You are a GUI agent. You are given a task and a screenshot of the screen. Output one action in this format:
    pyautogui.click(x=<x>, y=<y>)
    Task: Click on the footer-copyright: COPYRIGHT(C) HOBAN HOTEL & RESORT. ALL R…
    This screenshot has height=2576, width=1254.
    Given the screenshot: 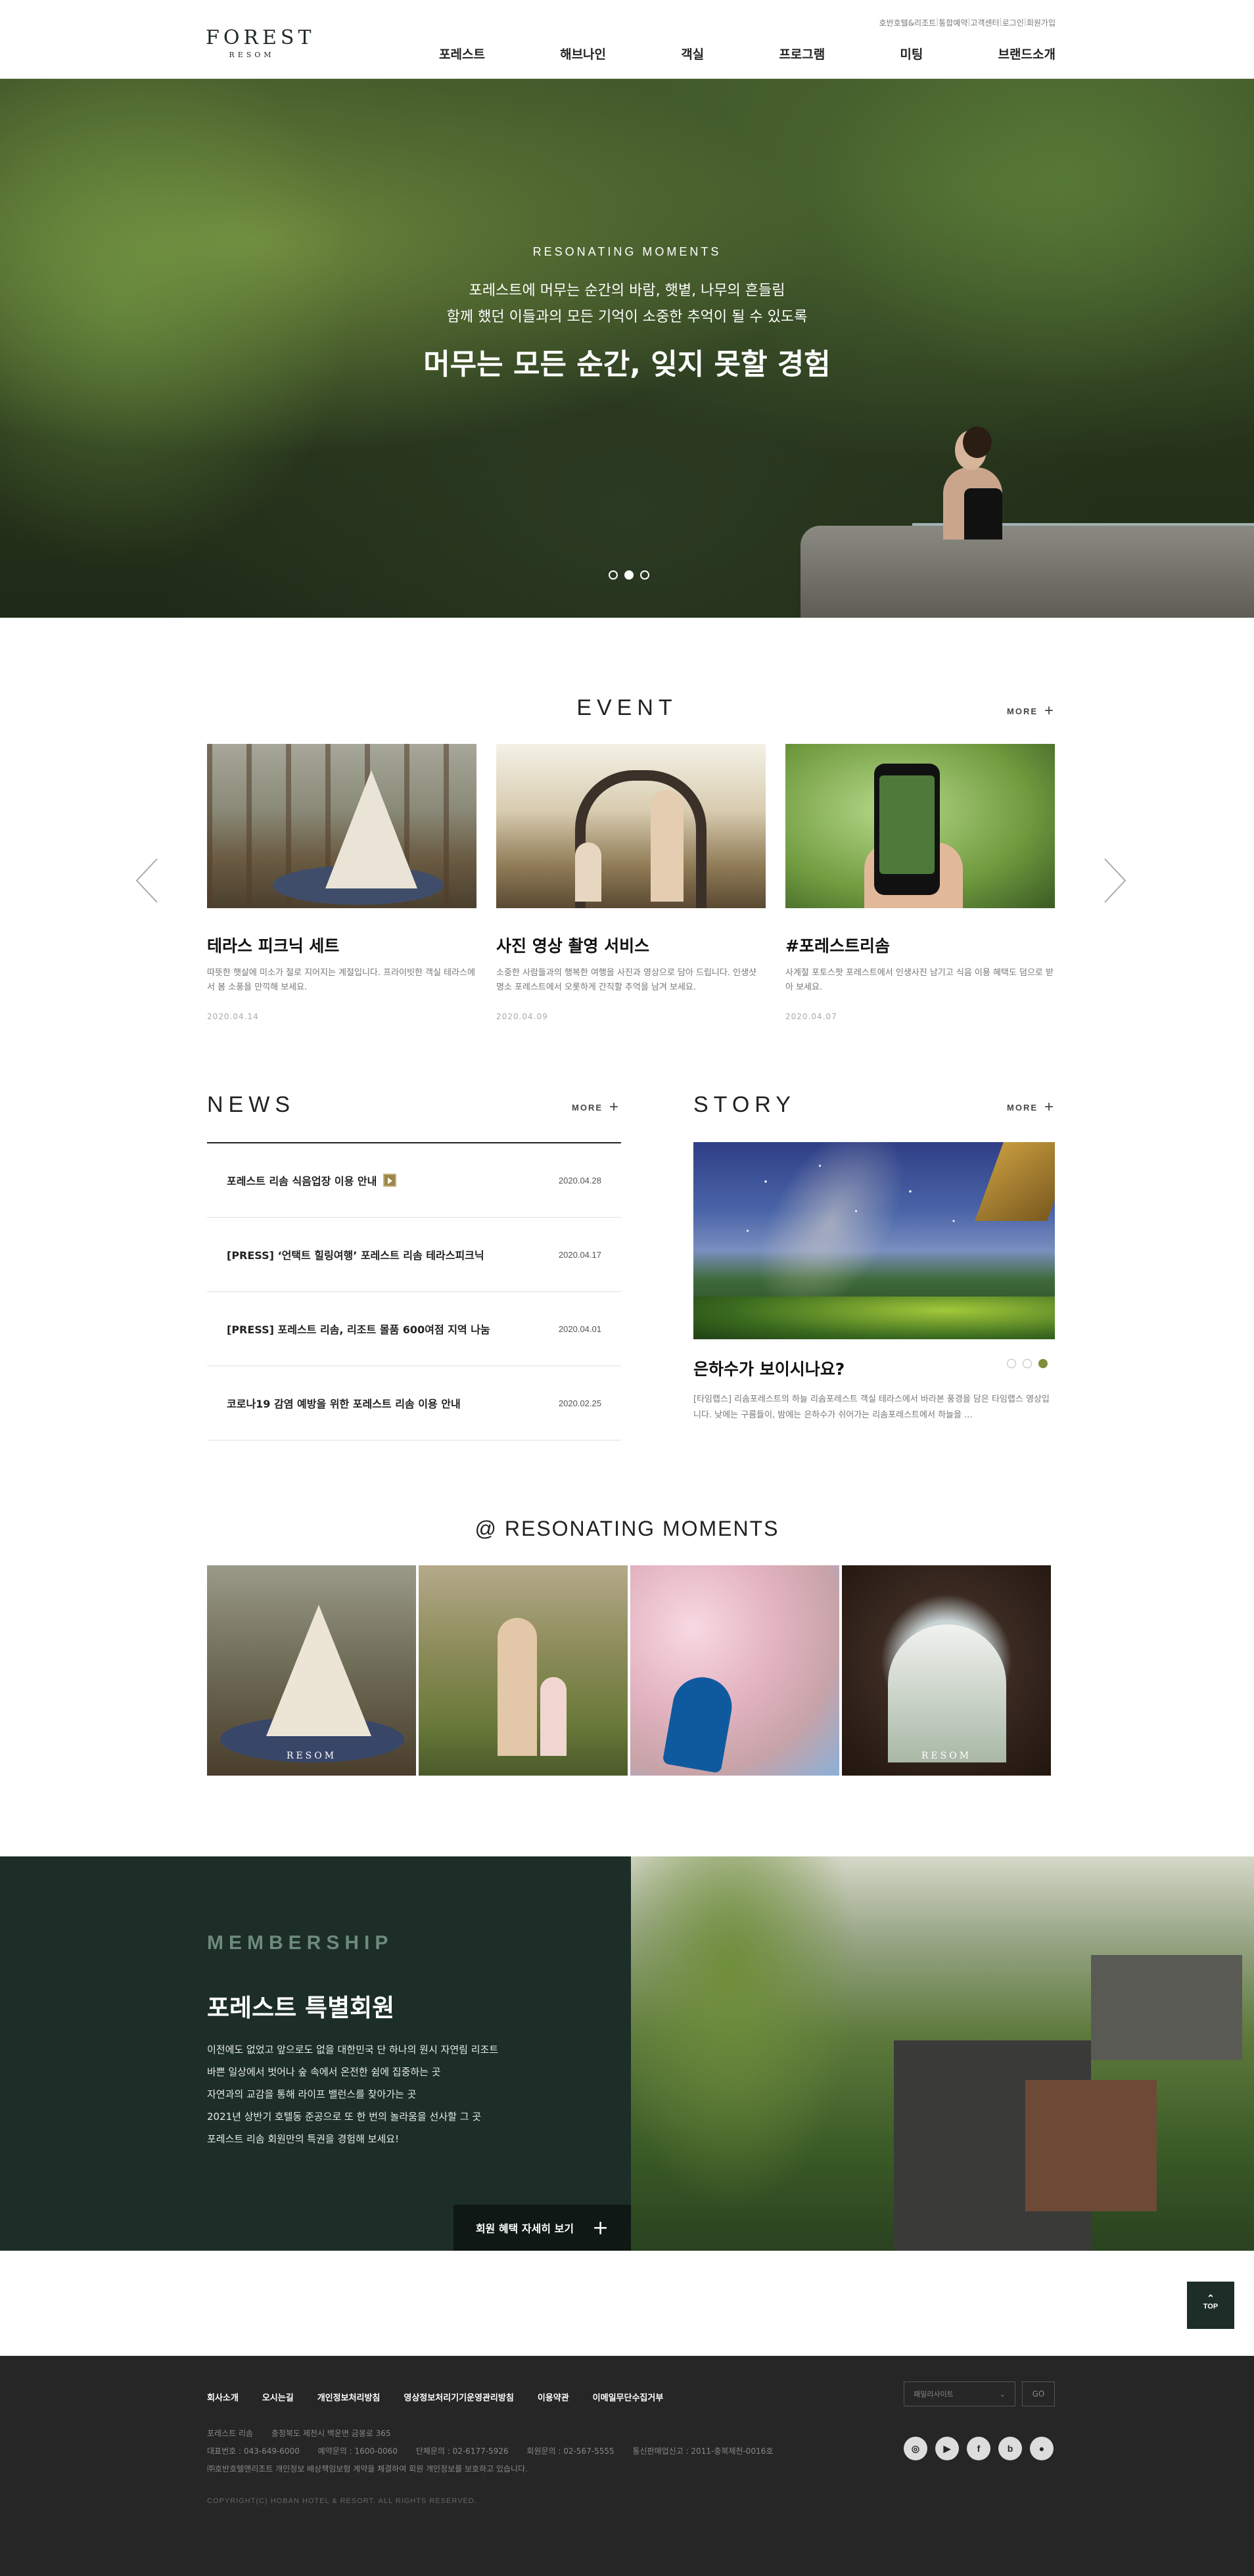 What is the action you would take?
    pyautogui.click(x=342, y=2501)
    